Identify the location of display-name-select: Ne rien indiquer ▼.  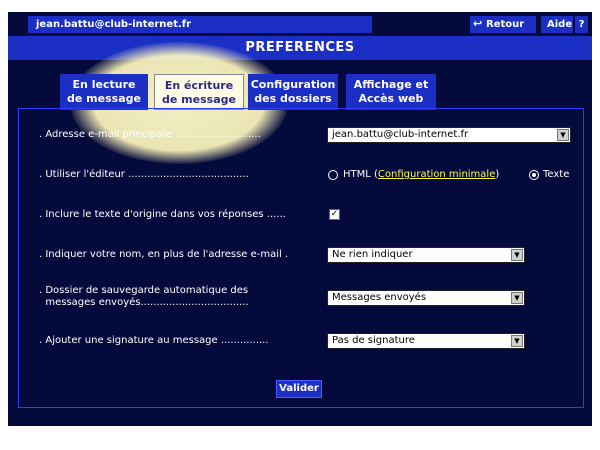
(426, 255).